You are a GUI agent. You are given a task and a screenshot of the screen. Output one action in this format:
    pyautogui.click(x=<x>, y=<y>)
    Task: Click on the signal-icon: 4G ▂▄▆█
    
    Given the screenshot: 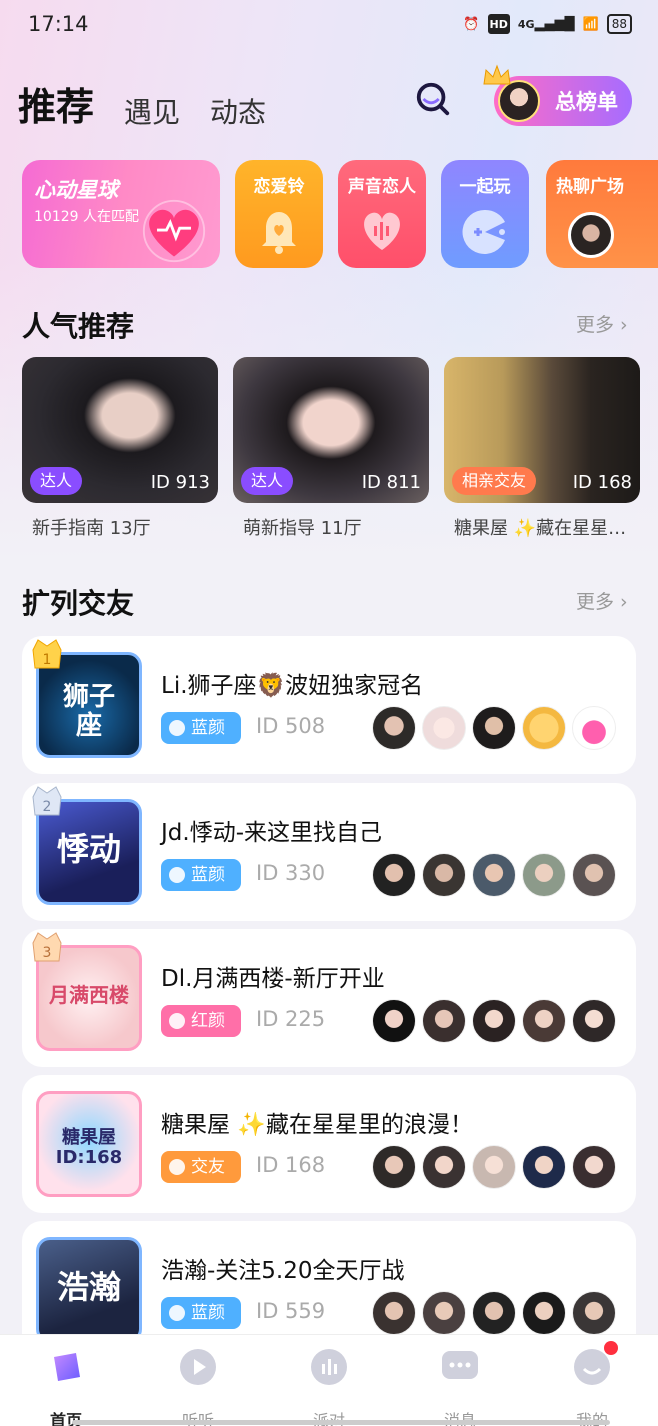 What is the action you would take?
    pyautogui.click(x=546, y=24)
    